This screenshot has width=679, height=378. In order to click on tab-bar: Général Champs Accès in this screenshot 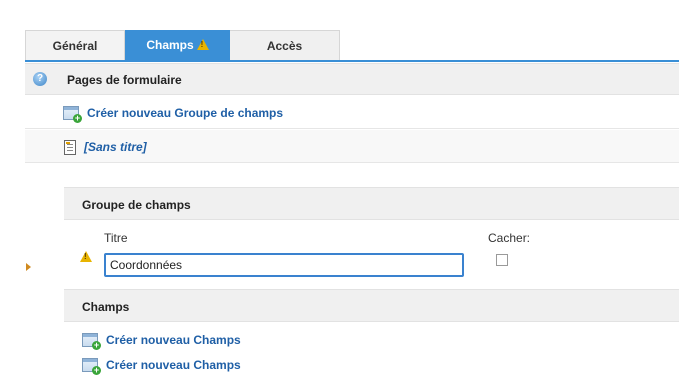, I will do `click(352, 46)`.